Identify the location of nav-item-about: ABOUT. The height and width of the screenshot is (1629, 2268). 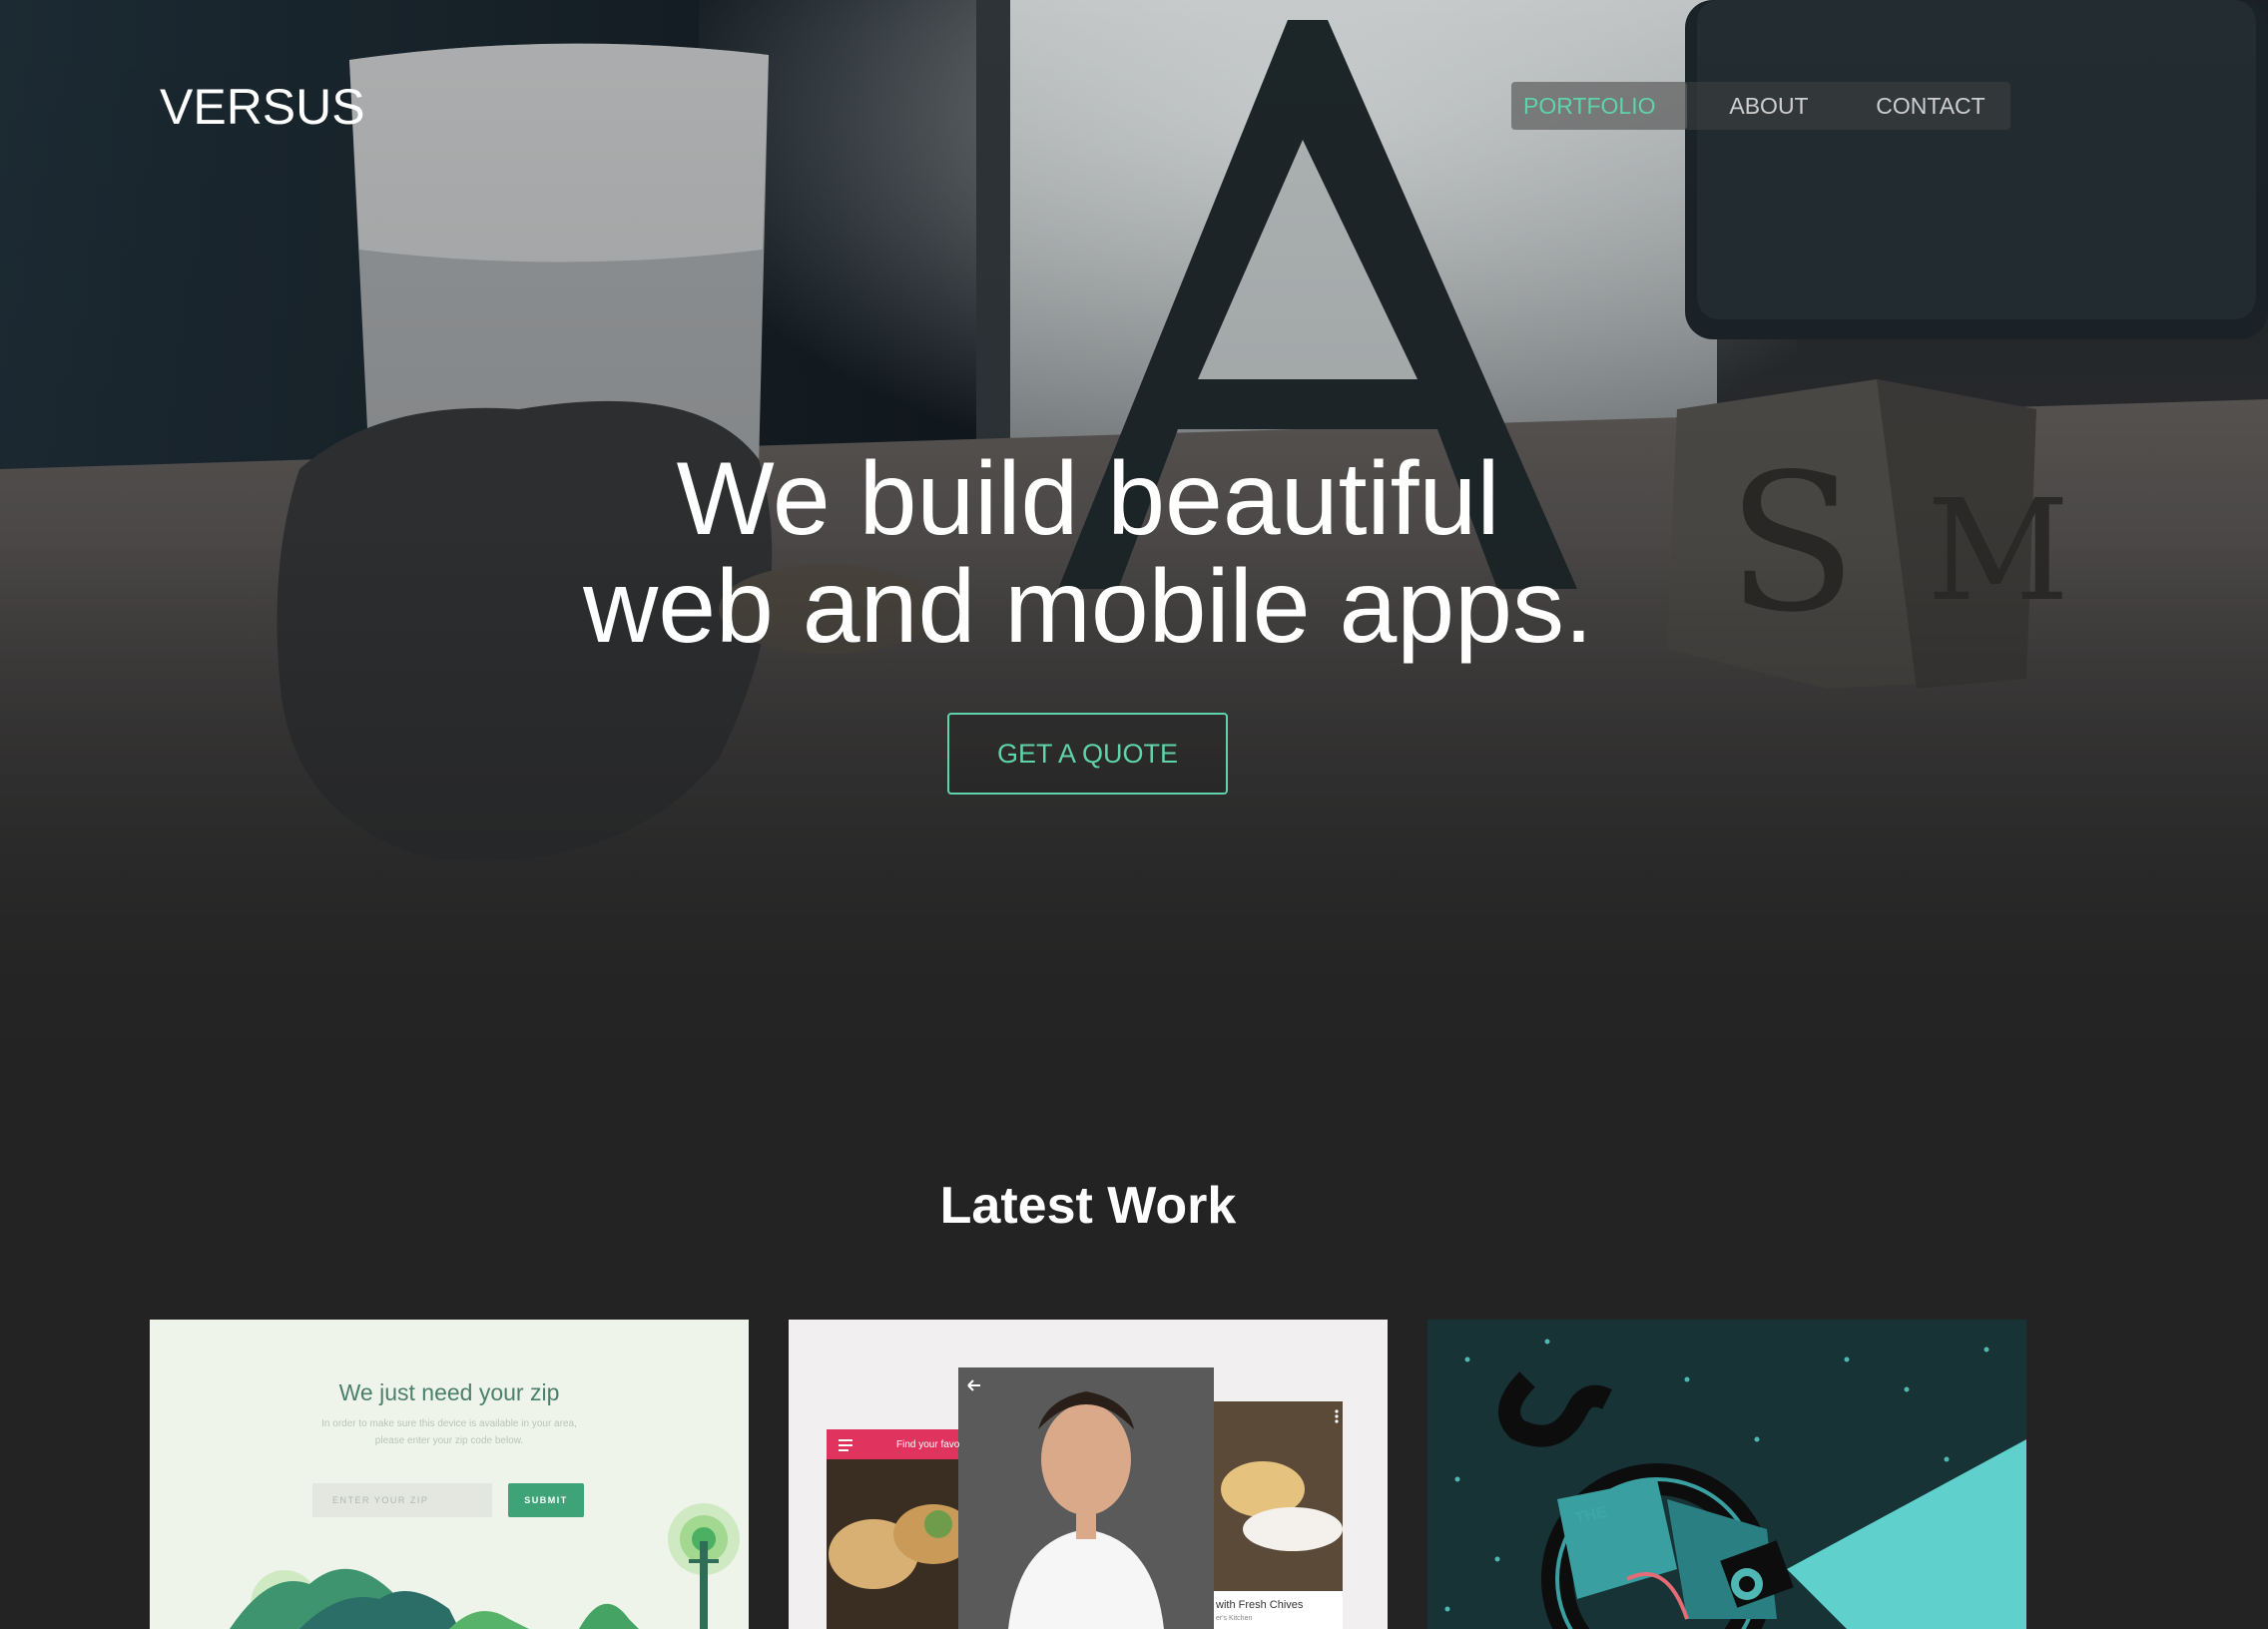
(1769, 106).